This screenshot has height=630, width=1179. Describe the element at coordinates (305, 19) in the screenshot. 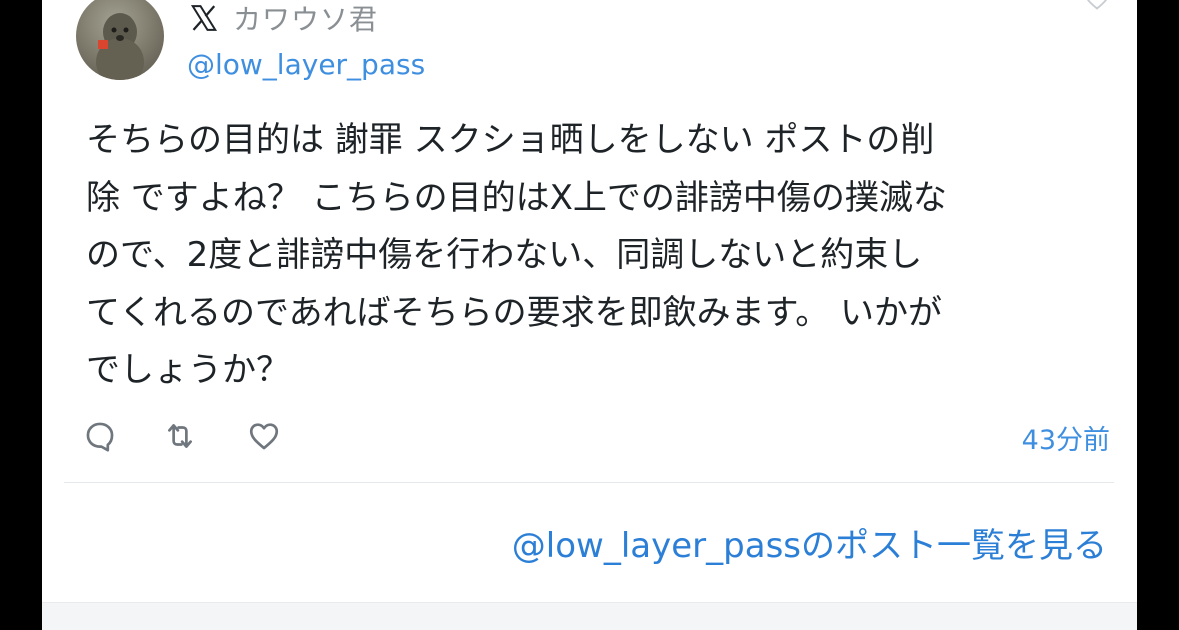

I see `display-name: カワウソ君` at that location.